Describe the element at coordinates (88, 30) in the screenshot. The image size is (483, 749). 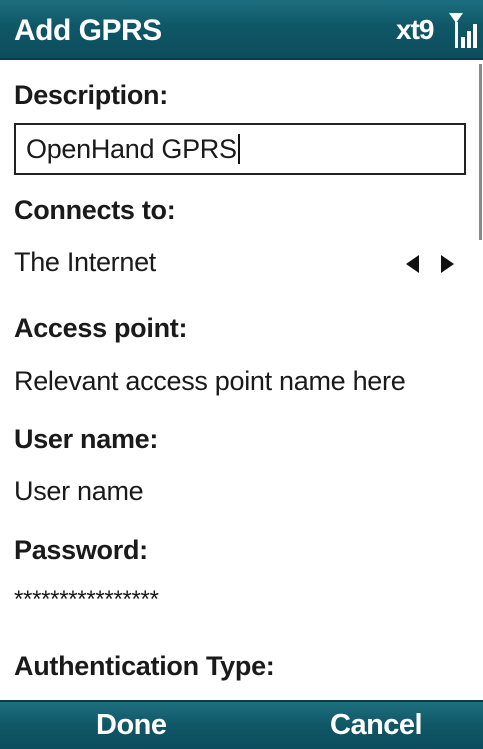
I see `page-title: Add GPRS` at that location.